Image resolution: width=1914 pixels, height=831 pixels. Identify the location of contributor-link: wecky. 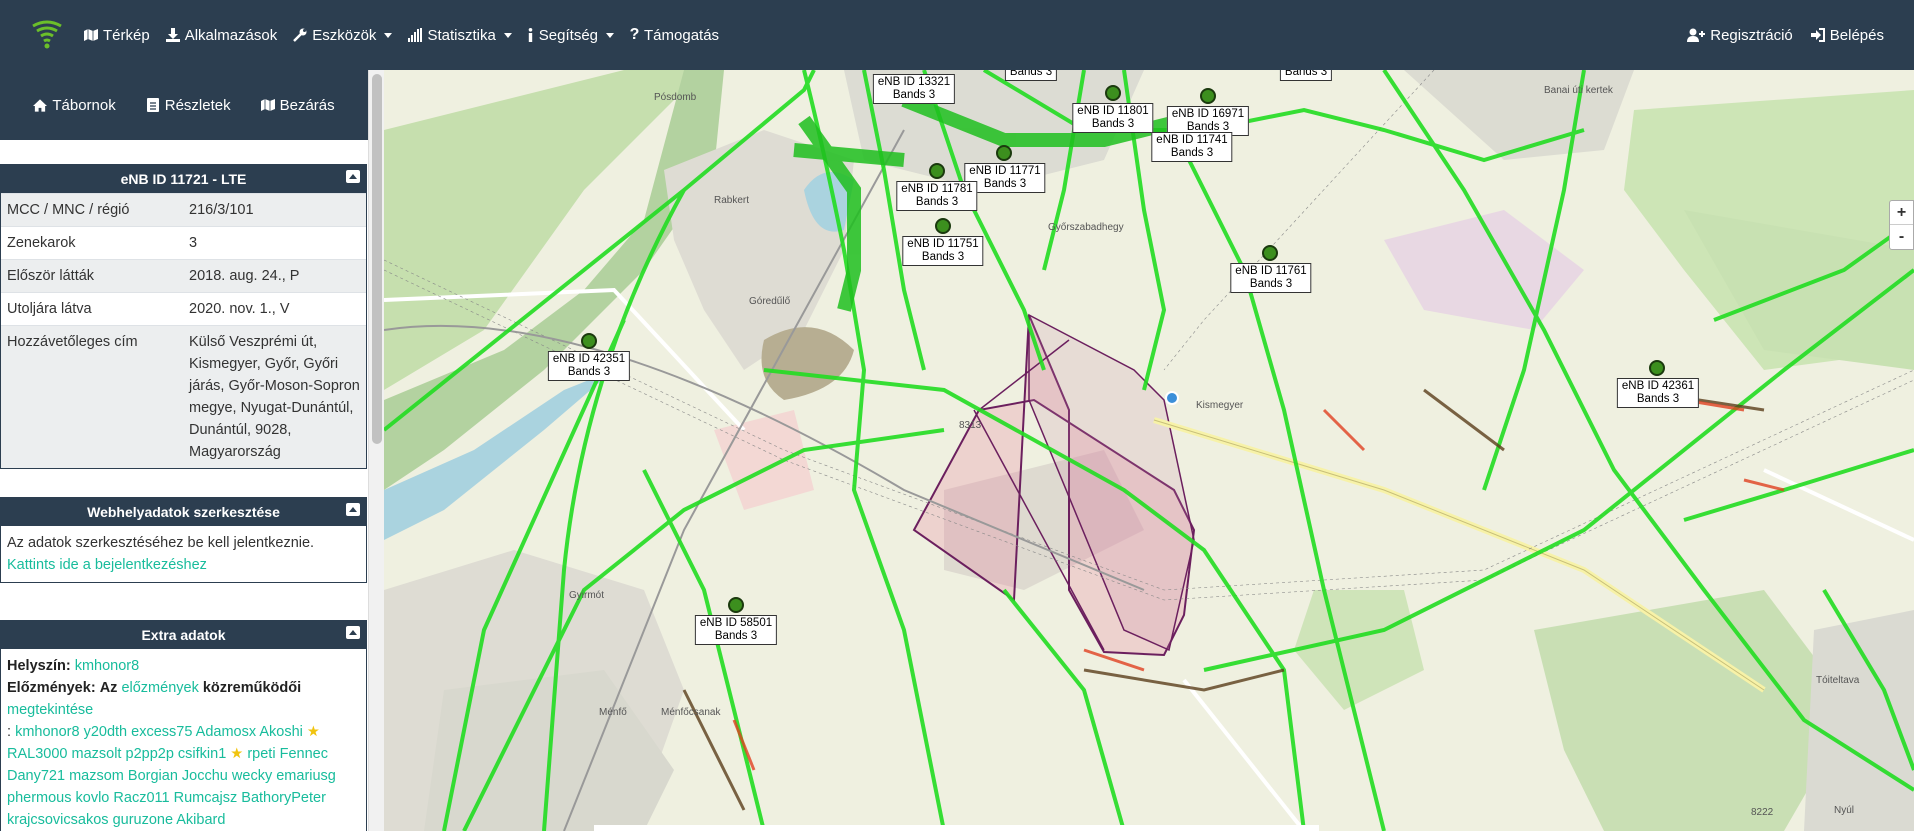
(252, 776).